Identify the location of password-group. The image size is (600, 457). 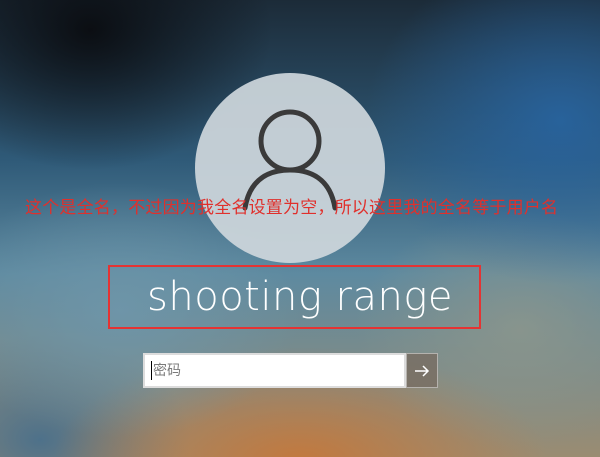
(290, 370).